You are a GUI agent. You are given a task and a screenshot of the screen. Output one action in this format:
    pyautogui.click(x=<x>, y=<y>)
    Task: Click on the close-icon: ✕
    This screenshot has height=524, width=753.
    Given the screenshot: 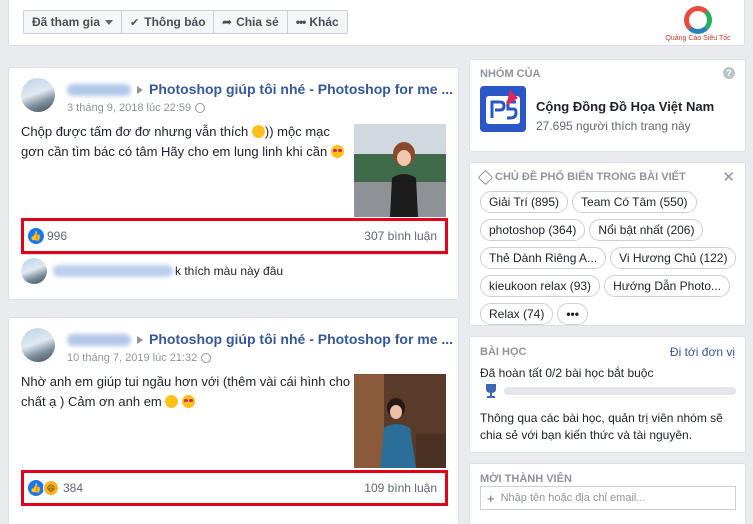 What is the action you would take?
    pyautogui.click(x=728, y=177)
    